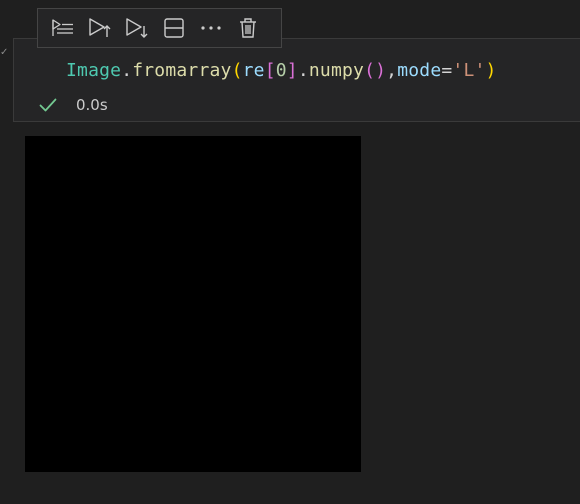 This screenshot has width=580, height=504. What do you see at coordinates (48, 105) in the screenshot?
I see `check-icon` at bounding box center [48, 105].